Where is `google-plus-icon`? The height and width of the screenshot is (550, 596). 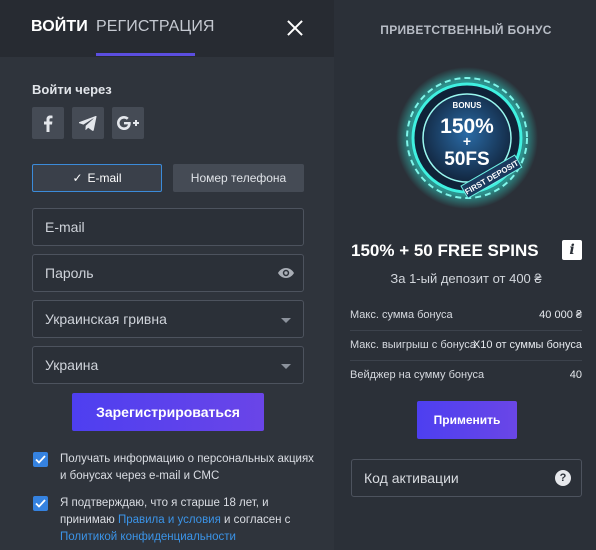 google-plus-icon is located at coordinates (128, 123).